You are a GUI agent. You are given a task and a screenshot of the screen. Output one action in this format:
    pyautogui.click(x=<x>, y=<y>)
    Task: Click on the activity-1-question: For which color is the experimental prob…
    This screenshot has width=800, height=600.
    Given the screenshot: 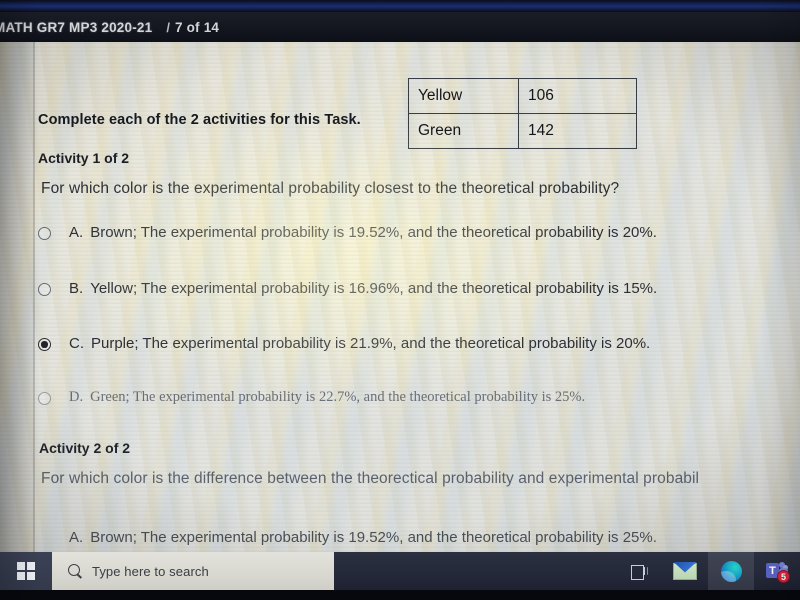 What is the action you would take?
    pyautogui.click(x=330, y=188)
    